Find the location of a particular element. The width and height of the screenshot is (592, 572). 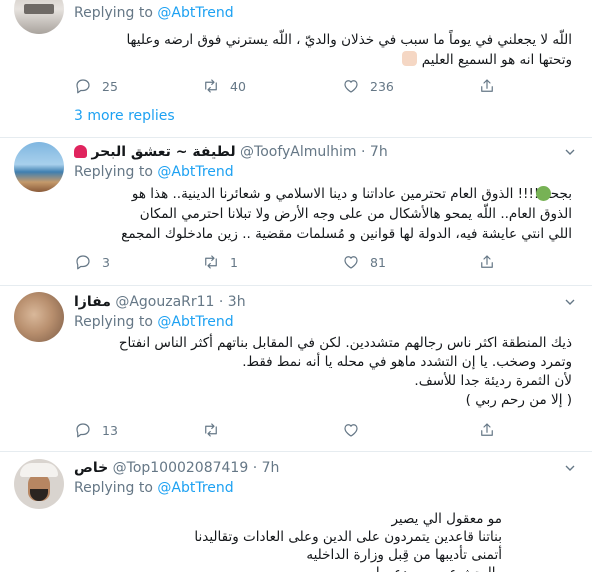

tweet-header: خاص @Top10002087419 · 7h is located at coordinates (176, 468).